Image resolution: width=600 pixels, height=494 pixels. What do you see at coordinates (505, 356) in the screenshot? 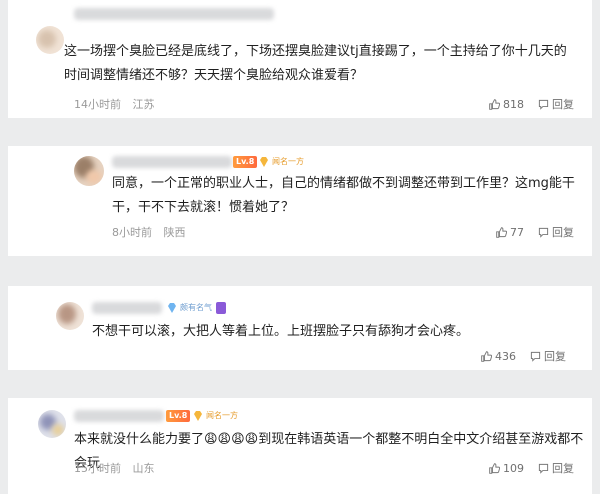
I see `like-count: 436` at bounding box center [505, 356].